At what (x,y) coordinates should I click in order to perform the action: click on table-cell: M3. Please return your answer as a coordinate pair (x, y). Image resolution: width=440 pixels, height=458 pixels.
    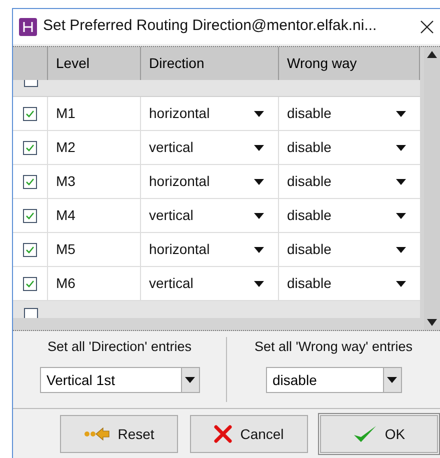
    Looking at the image, I should click on (94, 181).